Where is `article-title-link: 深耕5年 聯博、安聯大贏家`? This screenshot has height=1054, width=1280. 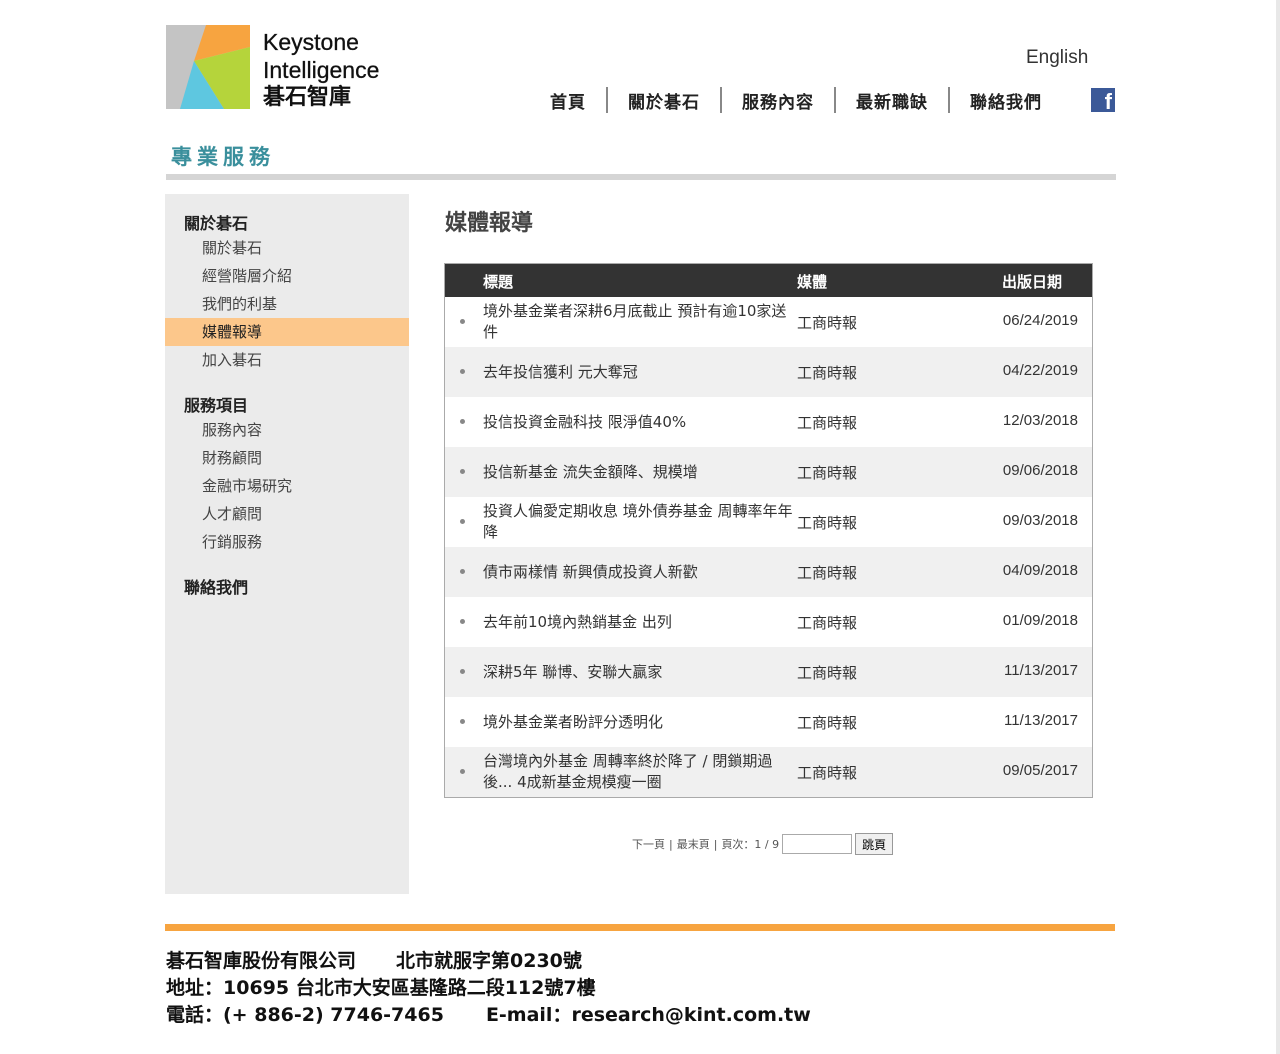
article-title-link: 深耕5年 聯博、安聯大贏家 is located at coordinates (638, 672).